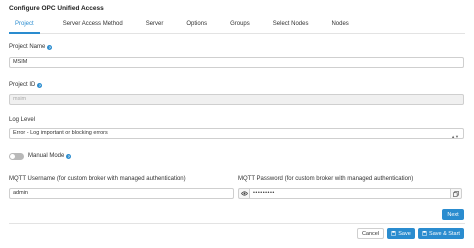  What do you see at coordinates (16, 156) in the screenshot?
I see `manual-mode-toggle` at bounding box center [16, 156].